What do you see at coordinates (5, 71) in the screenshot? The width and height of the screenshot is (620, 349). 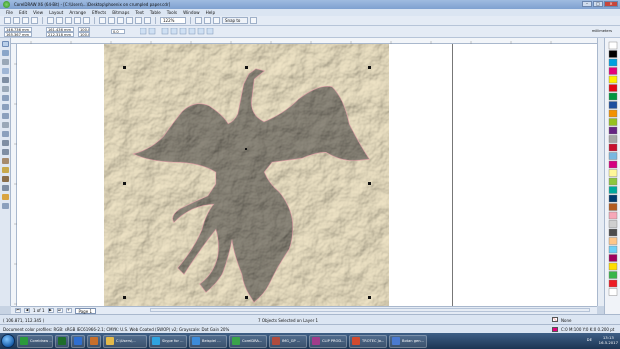 I see `zoom-tool-icon` at bounding box center [5, 71].